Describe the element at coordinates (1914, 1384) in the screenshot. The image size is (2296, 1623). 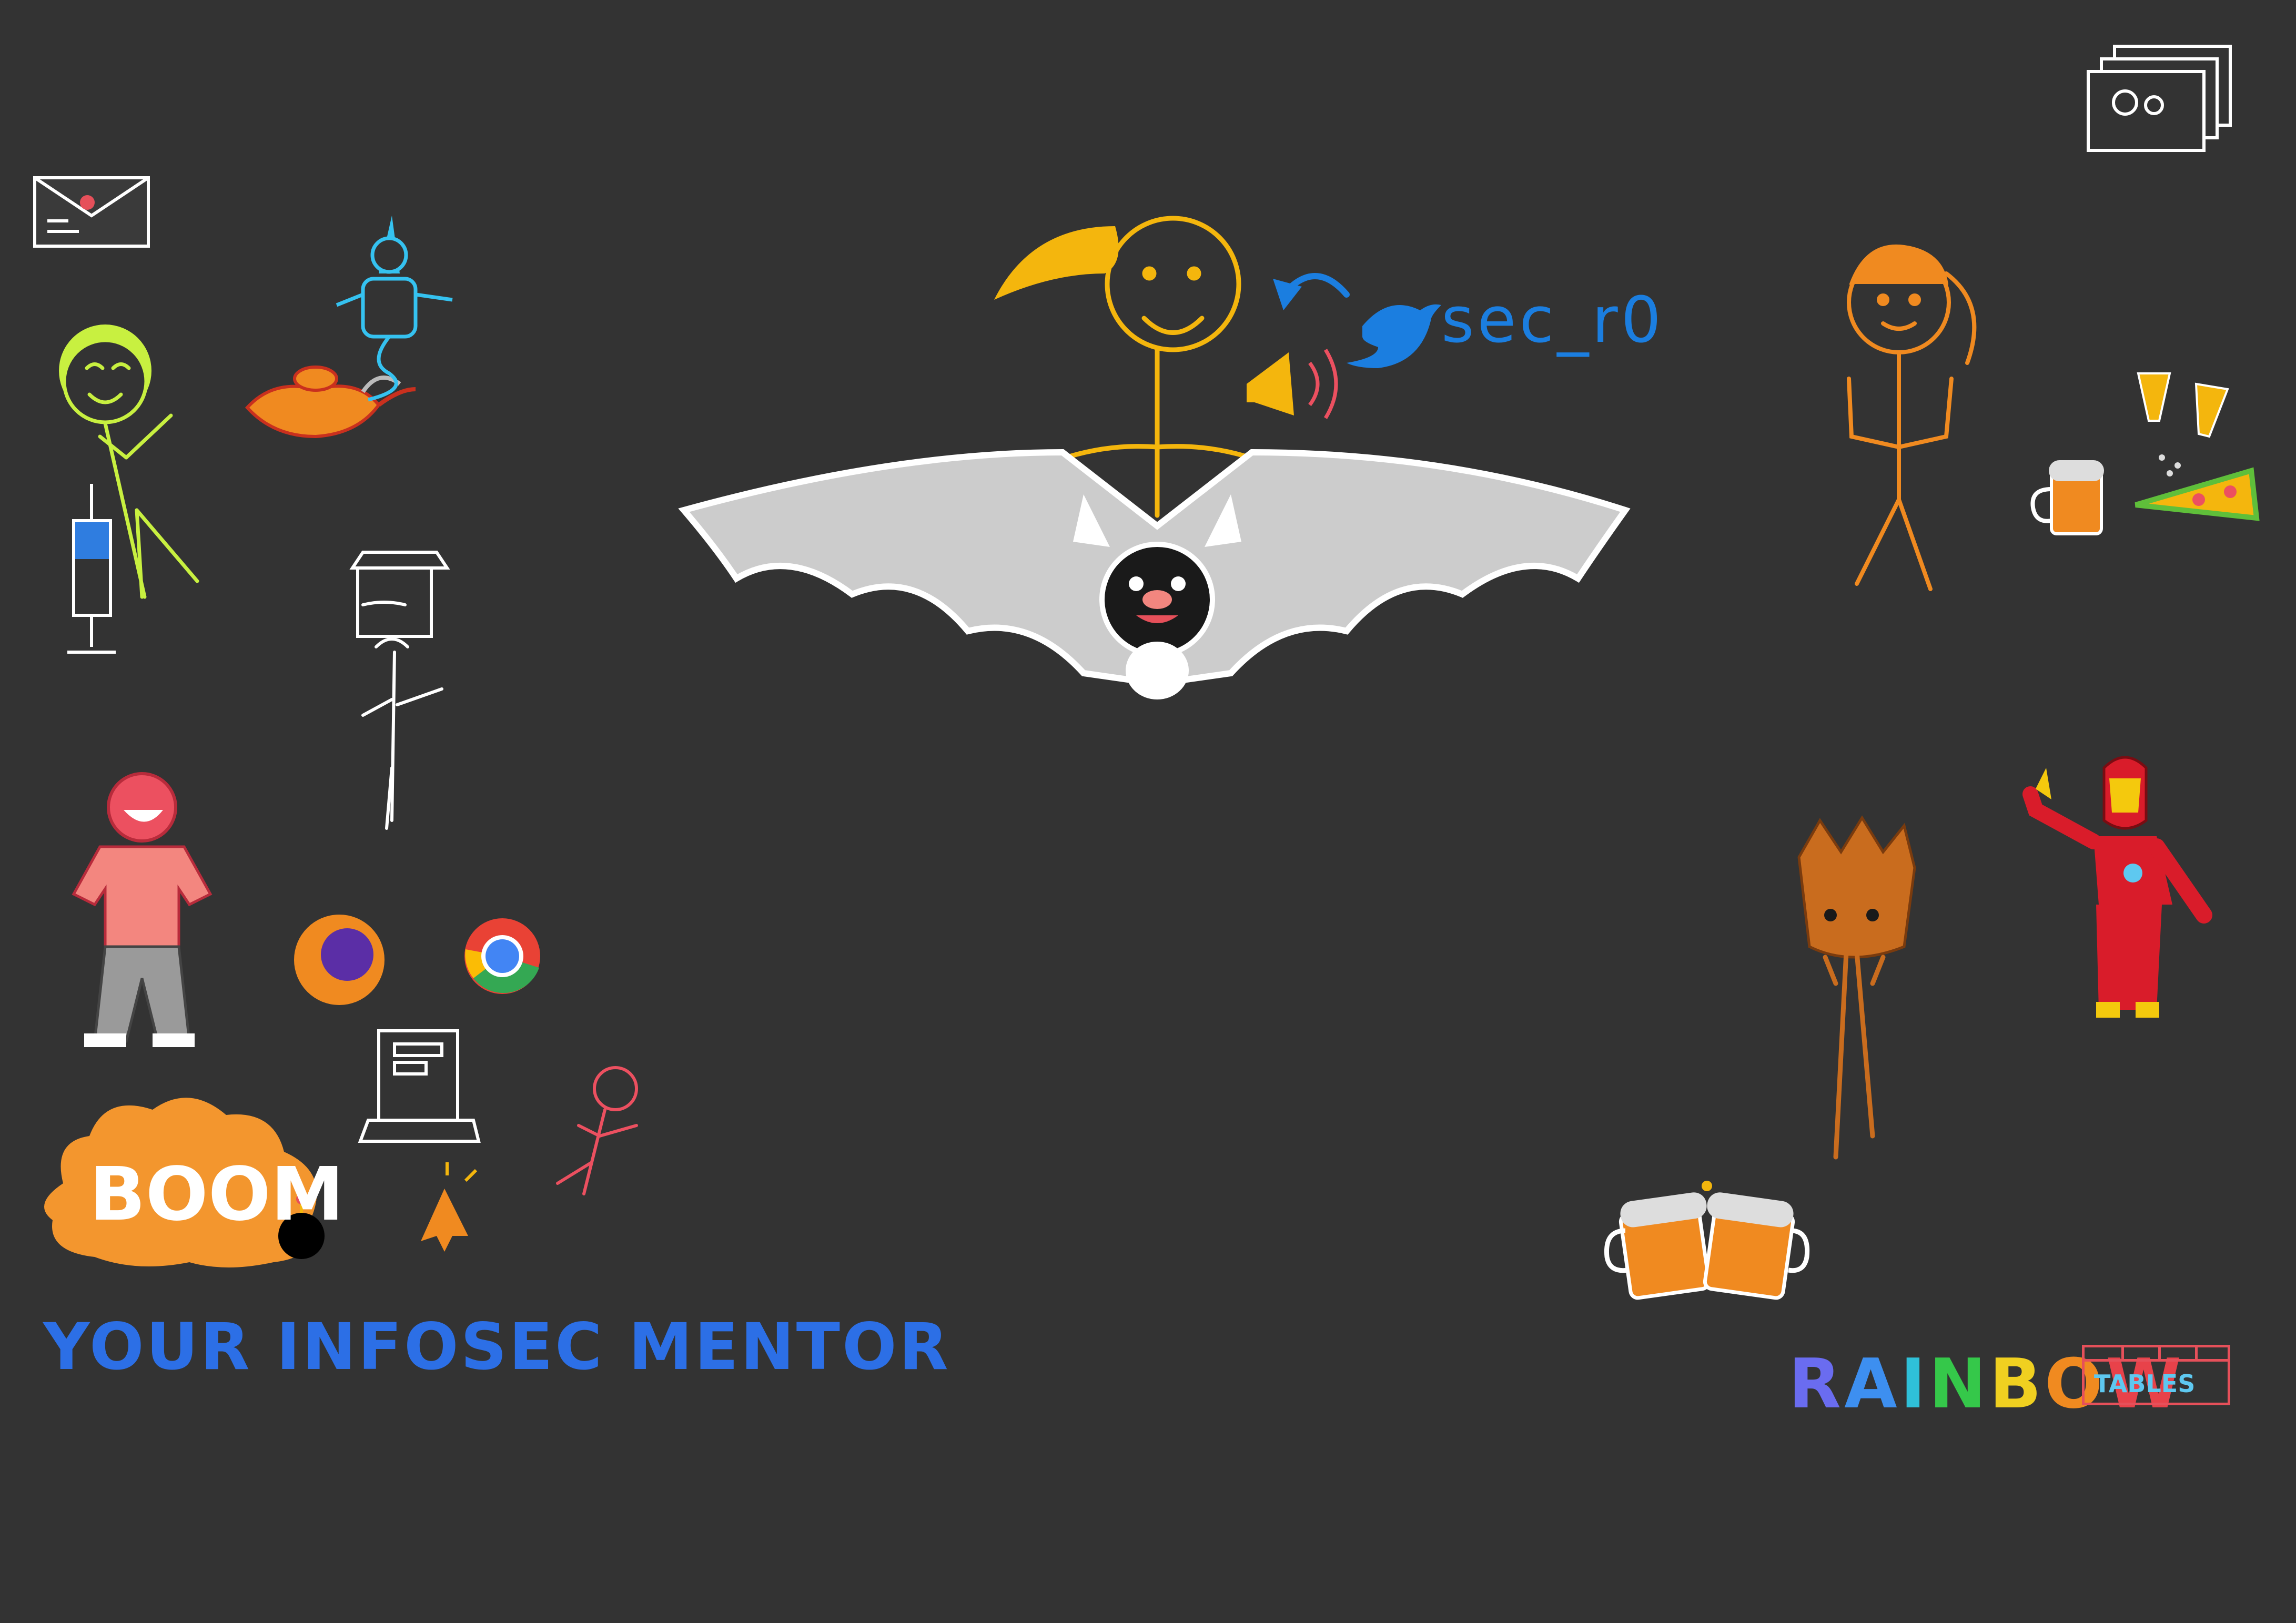
I see `rainbow-letter: I` at that location.